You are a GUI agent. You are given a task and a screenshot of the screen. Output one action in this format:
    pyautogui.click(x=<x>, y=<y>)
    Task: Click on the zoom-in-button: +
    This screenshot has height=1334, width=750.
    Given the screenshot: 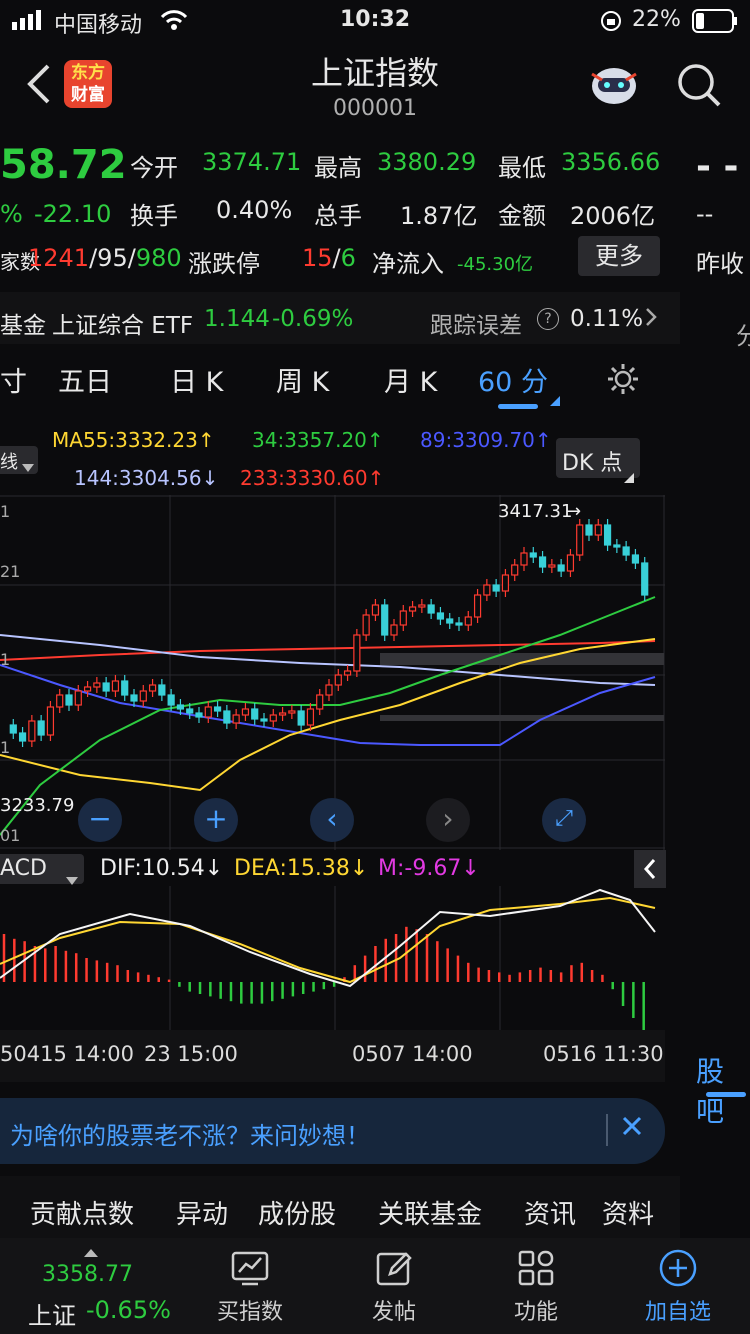 What is the action you would take?
    pyautogui.click(x=216, y=820)
    